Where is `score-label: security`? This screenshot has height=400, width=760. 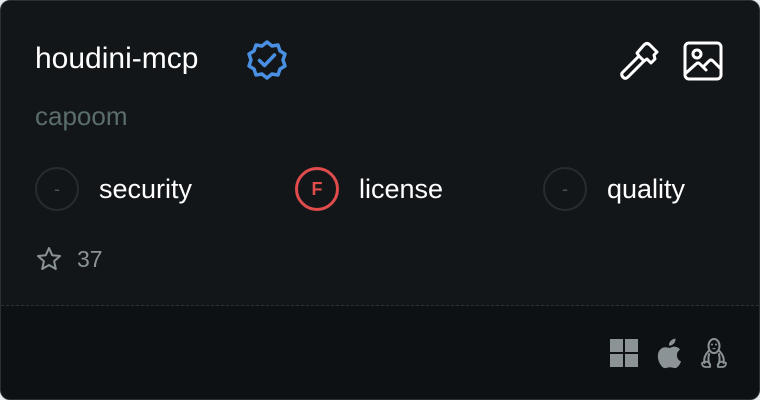
score-label: security is located at coordinates (146, 188).